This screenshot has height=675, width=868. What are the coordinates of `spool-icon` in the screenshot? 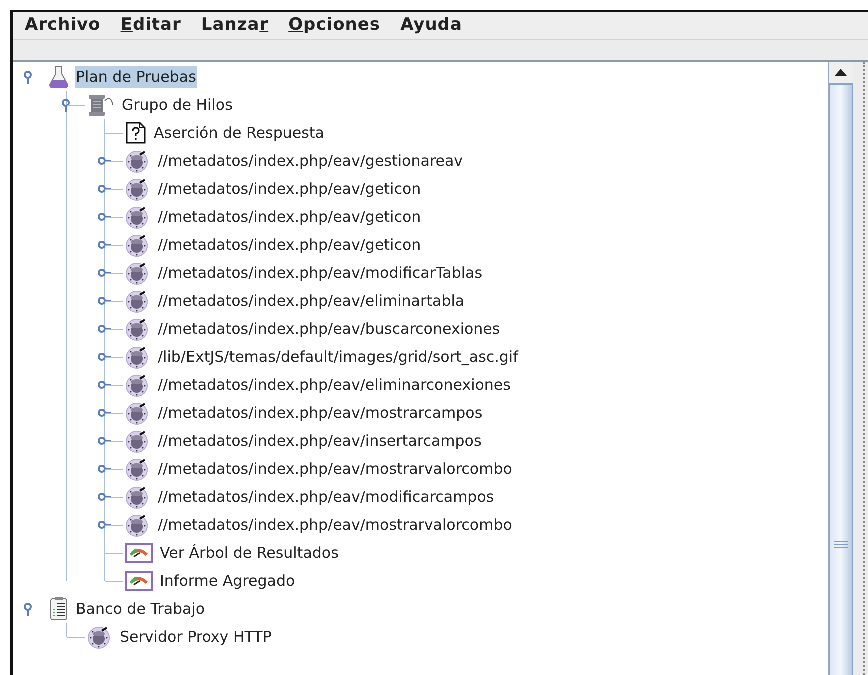 It's located at (101, 105).